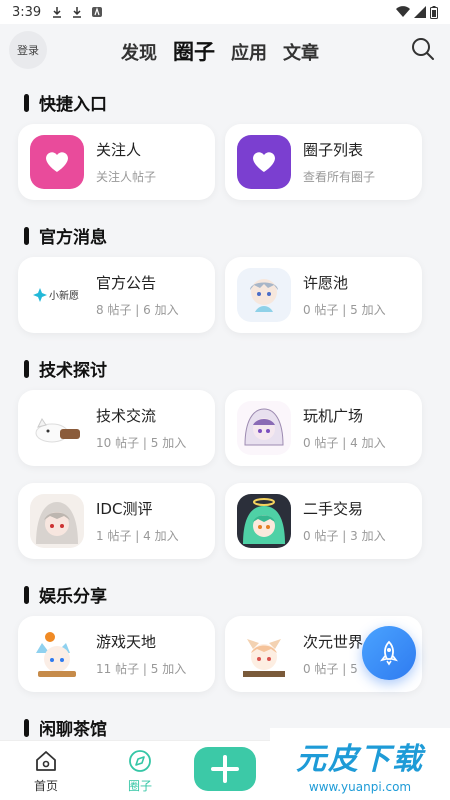  I want to click on tab-articles: 文章, so click(301, 52).